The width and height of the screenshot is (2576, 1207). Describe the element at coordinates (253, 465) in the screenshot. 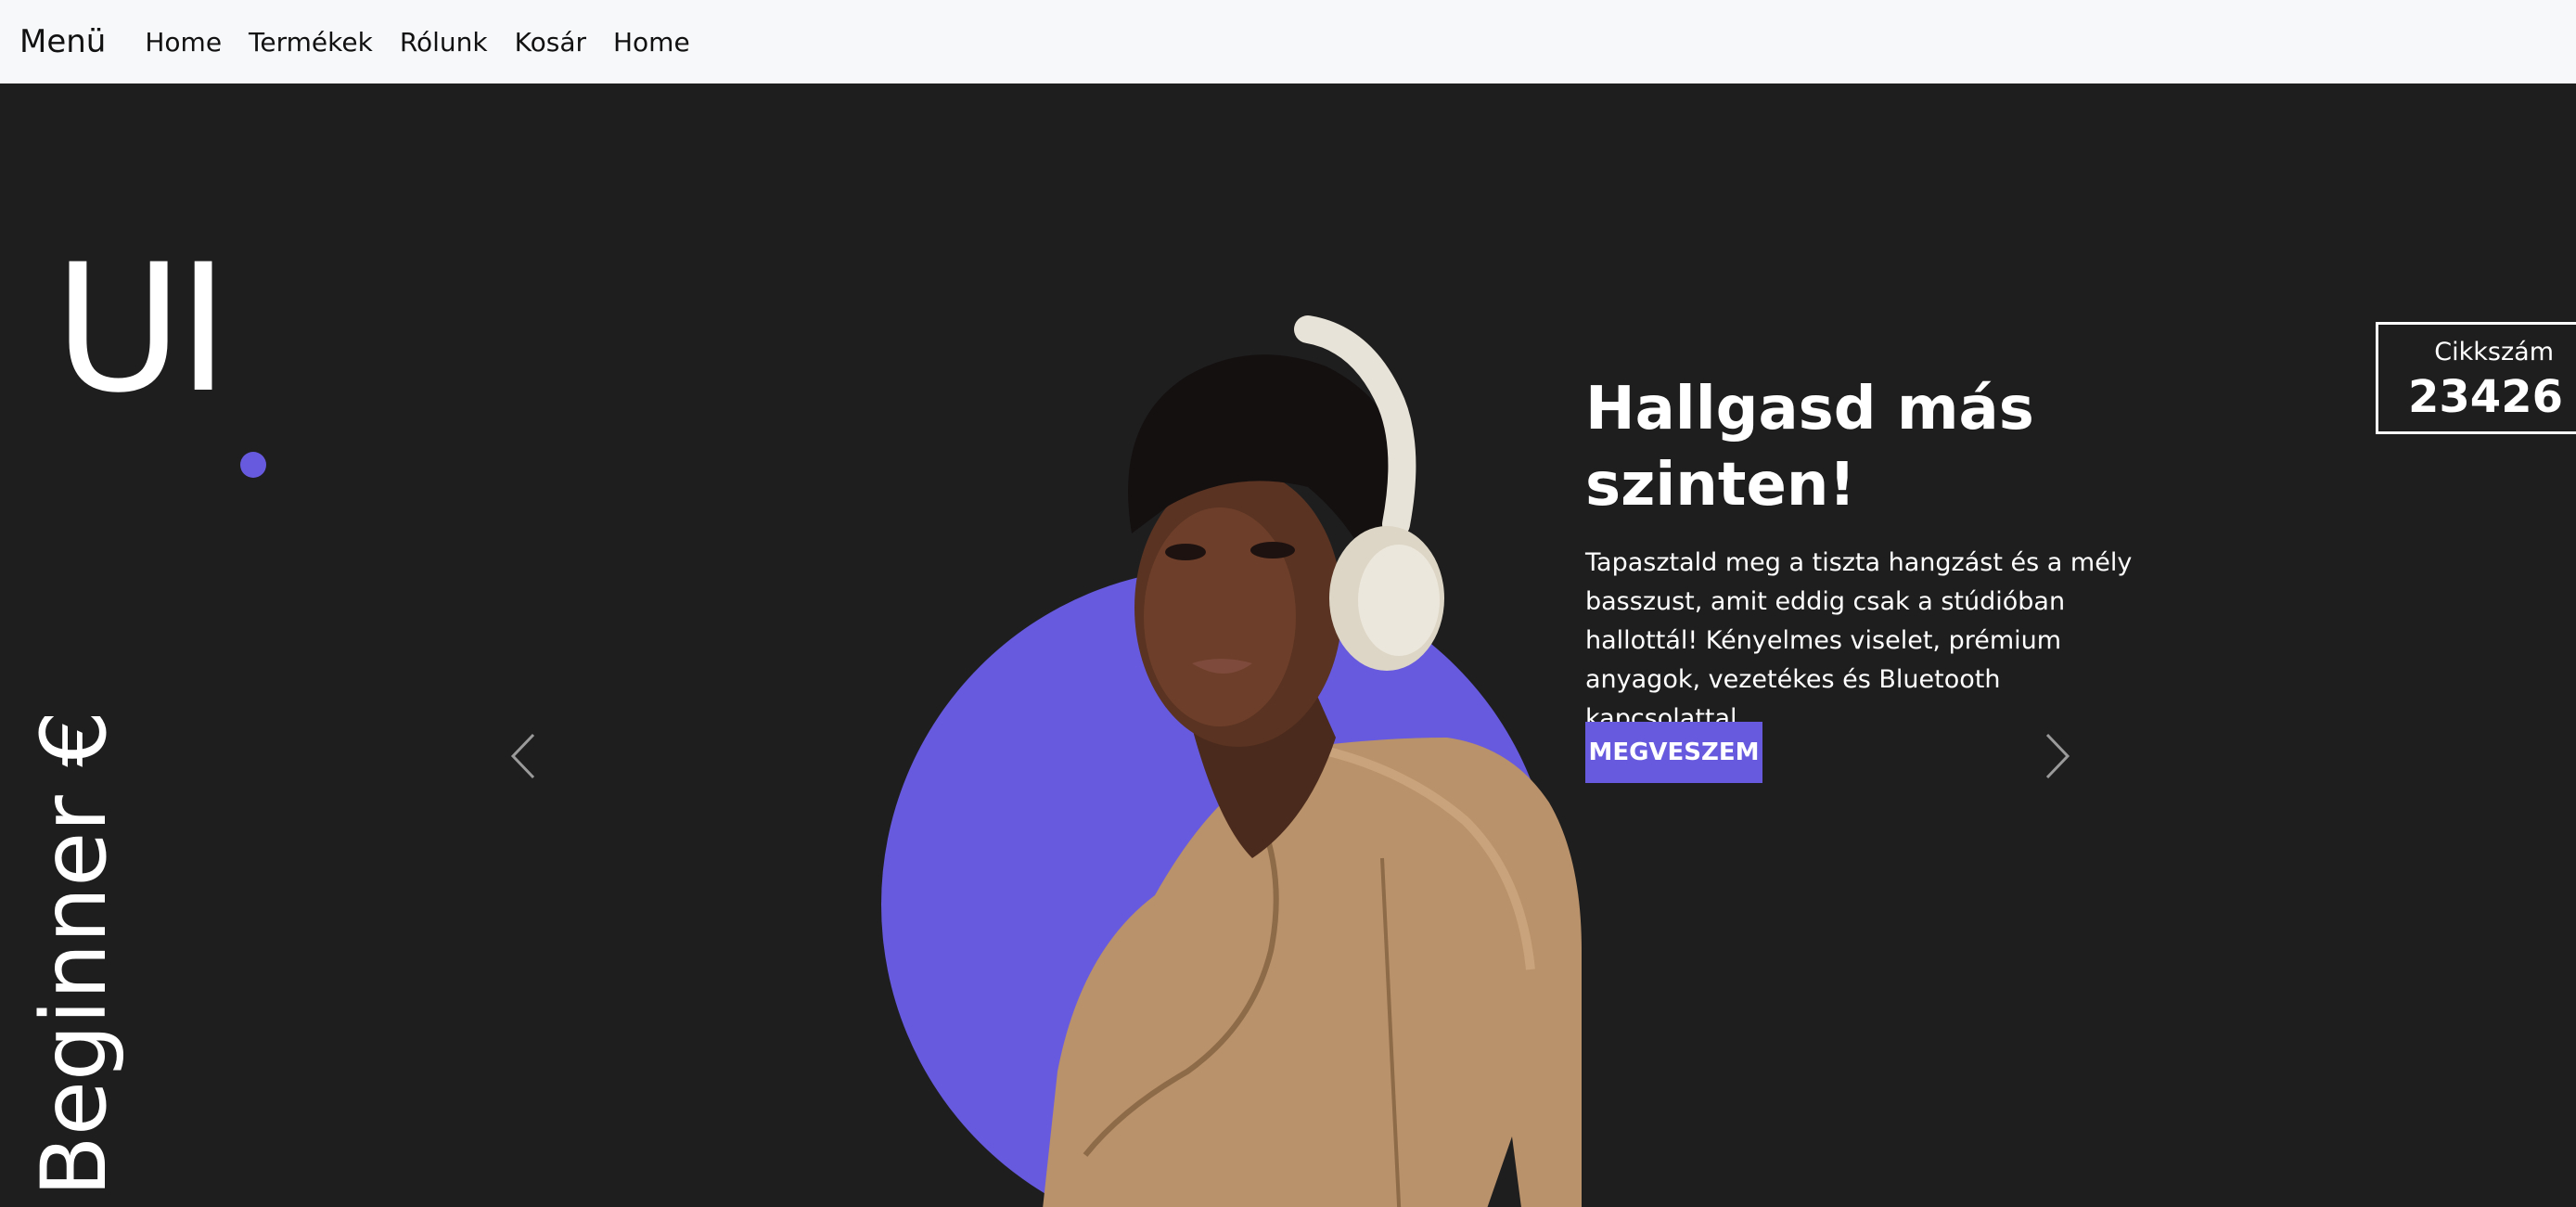

I see `ui-logo-dot` at that location.